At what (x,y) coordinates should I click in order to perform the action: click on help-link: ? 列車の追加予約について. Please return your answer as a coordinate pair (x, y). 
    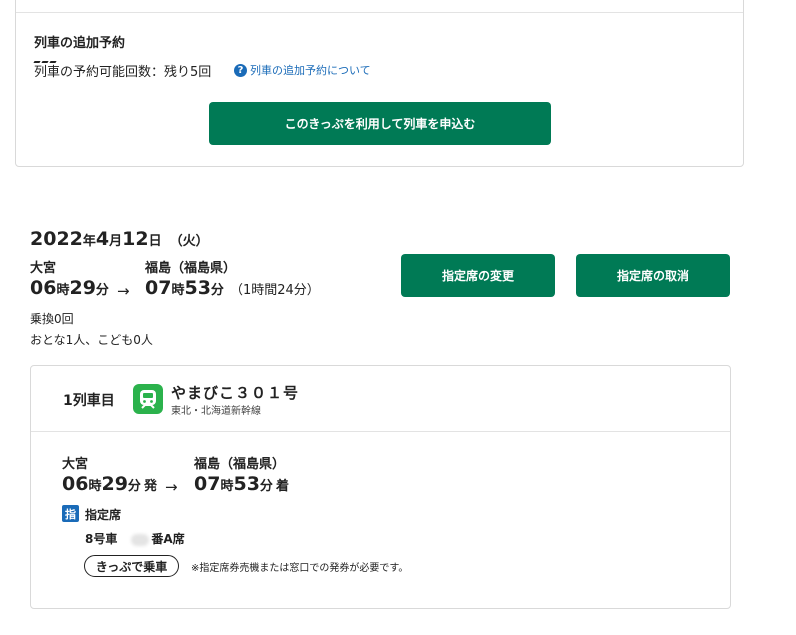
    Looking at the image, I should click on (302, 70).